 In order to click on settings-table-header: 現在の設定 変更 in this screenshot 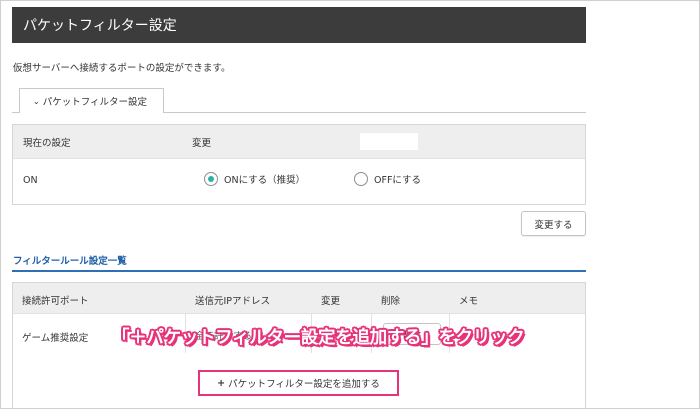, I will do `click(299, 141)`.